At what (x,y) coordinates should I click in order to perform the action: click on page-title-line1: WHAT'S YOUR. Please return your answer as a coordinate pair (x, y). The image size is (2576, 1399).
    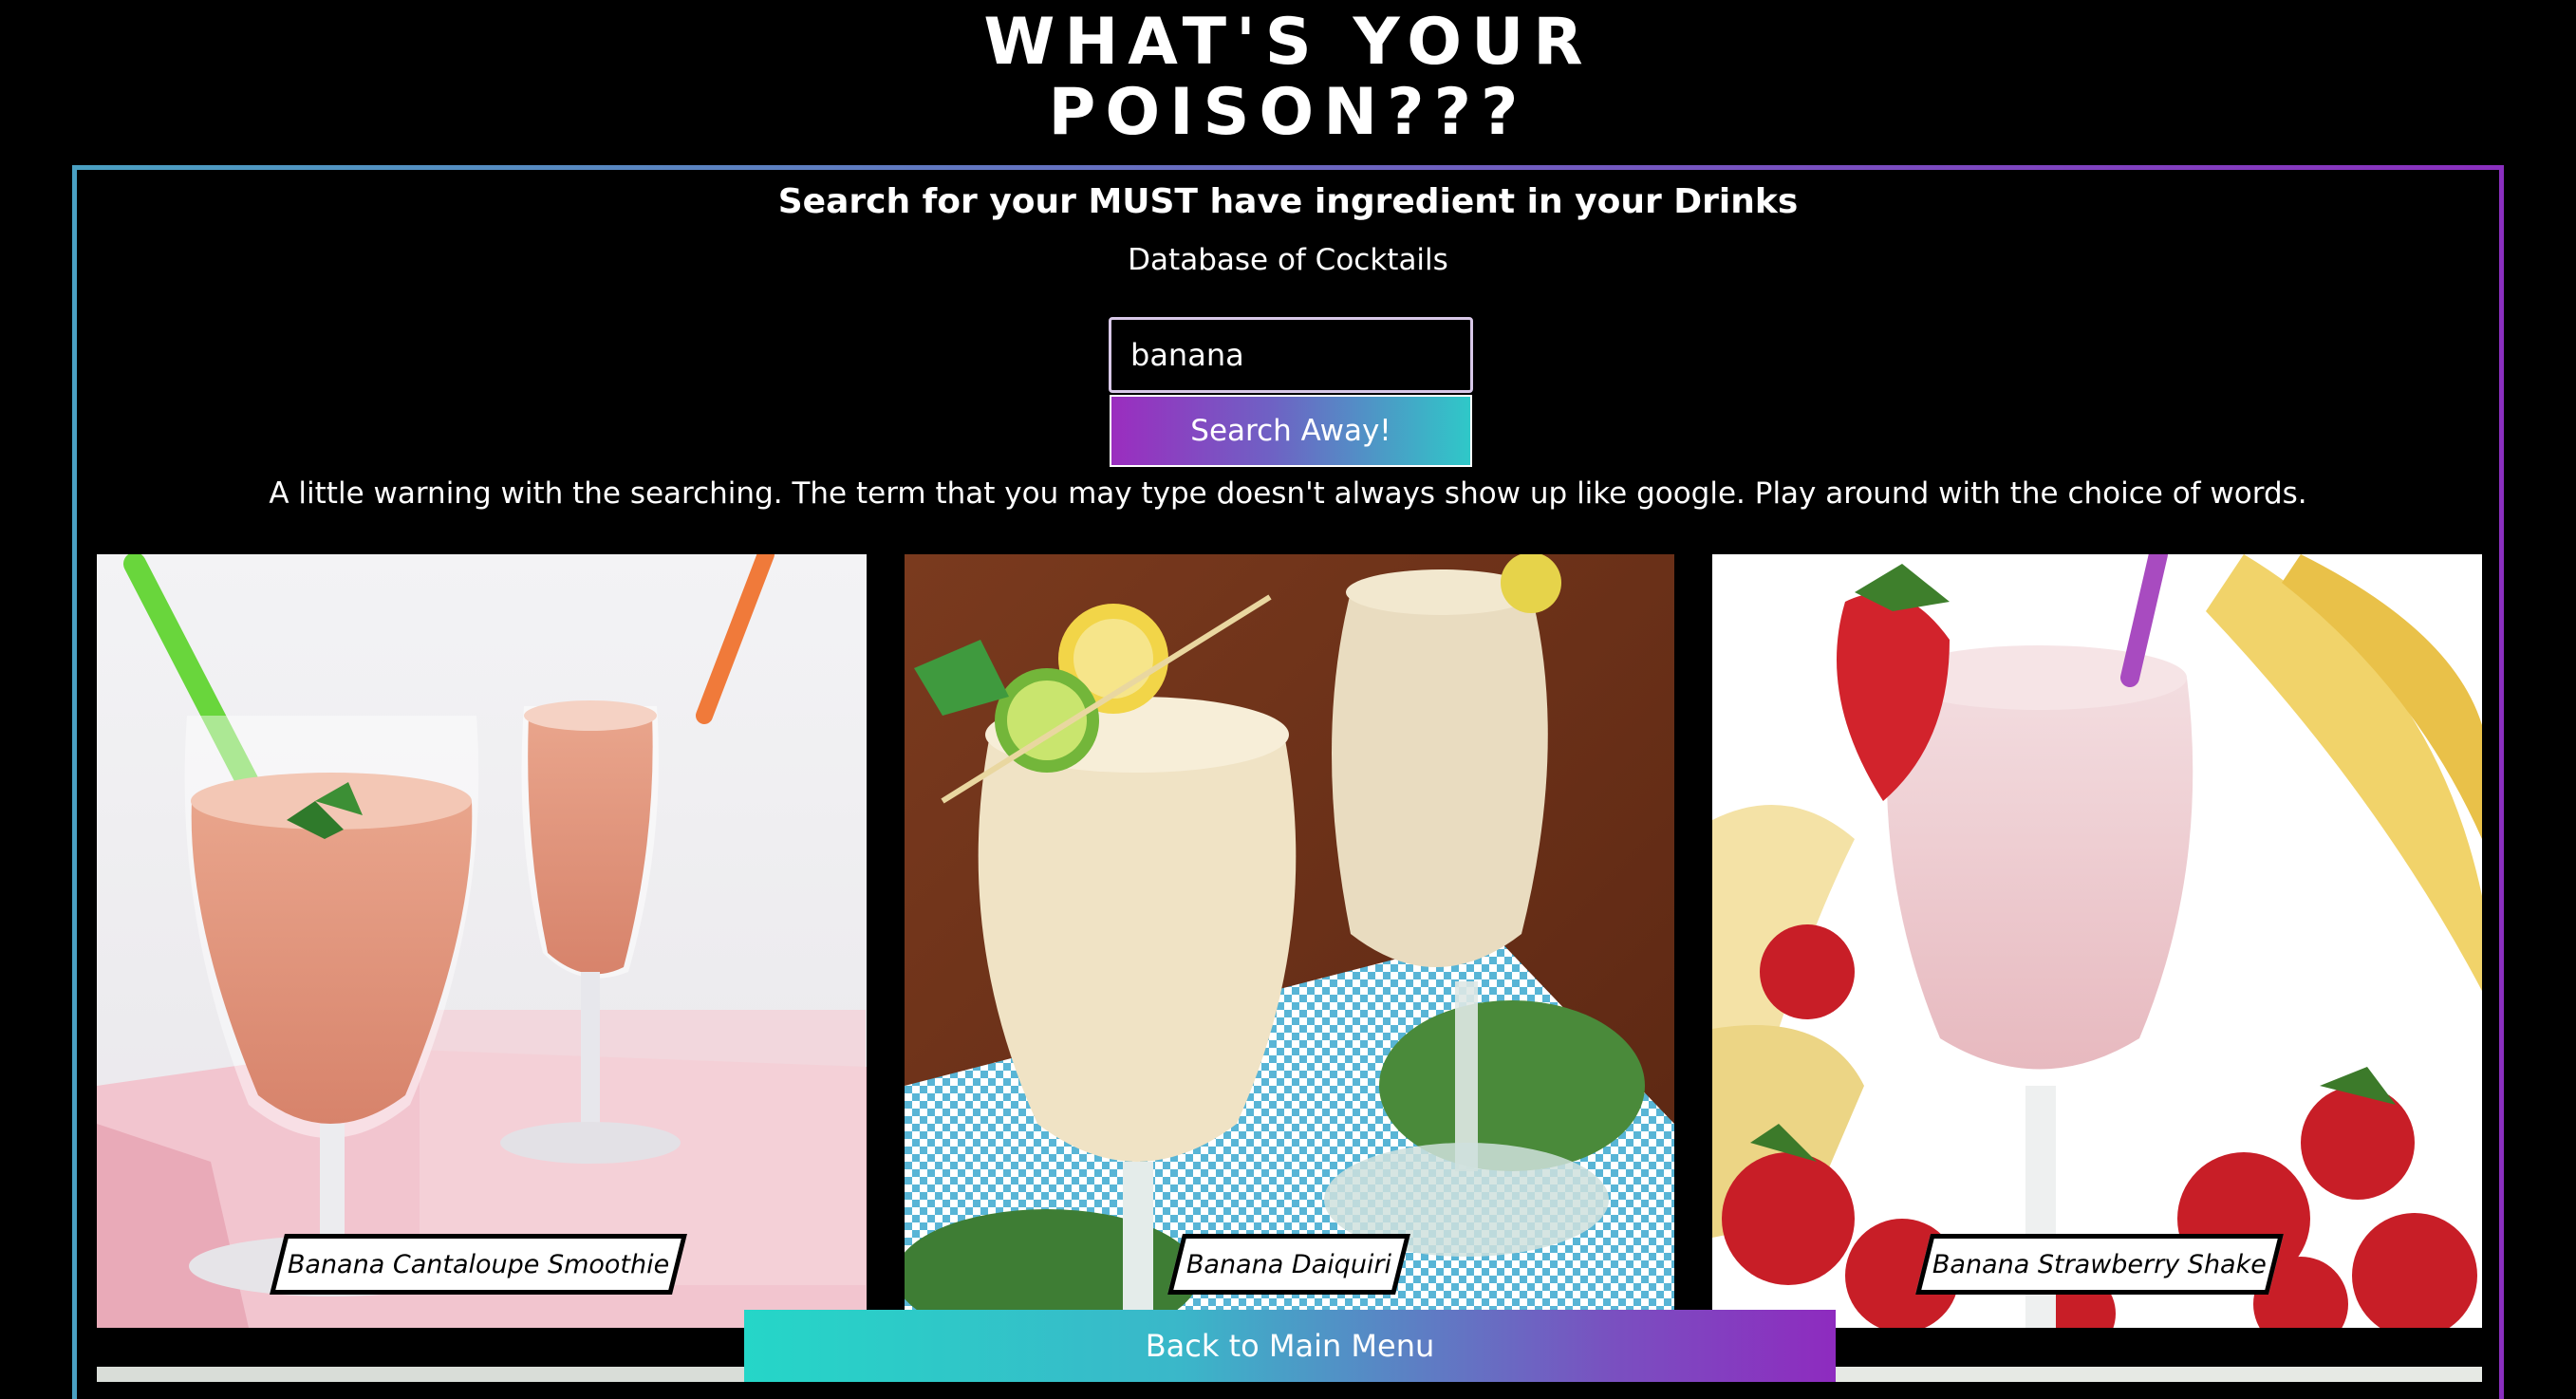
    Looking at the image, I should click on (1288, 42).